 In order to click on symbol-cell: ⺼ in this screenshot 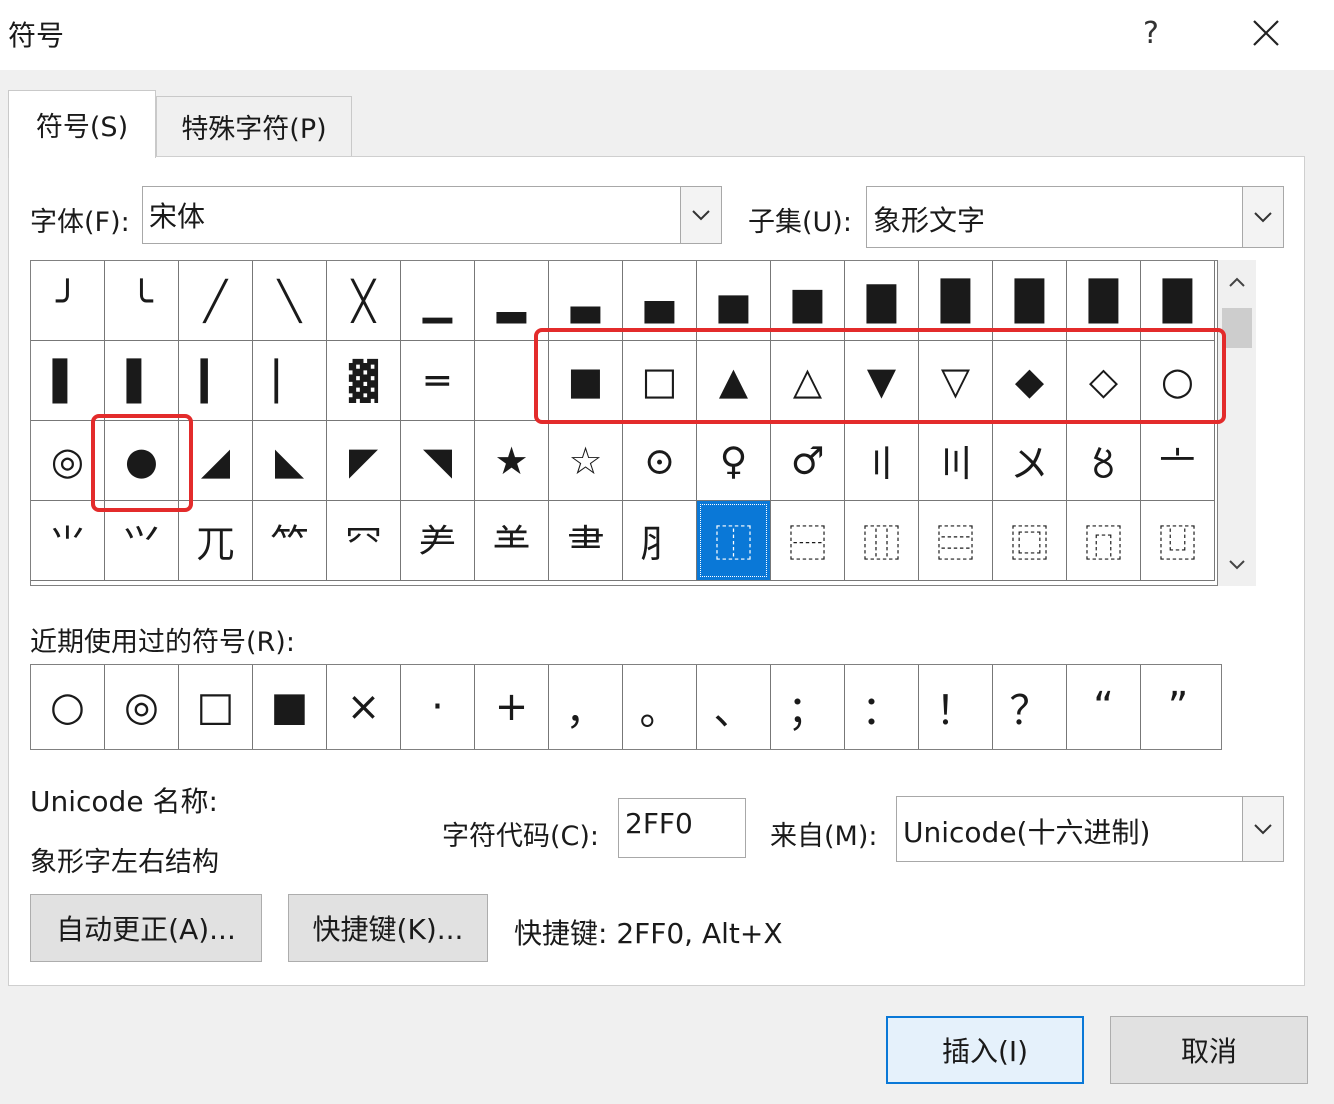, I will do `click(660, 541)`.